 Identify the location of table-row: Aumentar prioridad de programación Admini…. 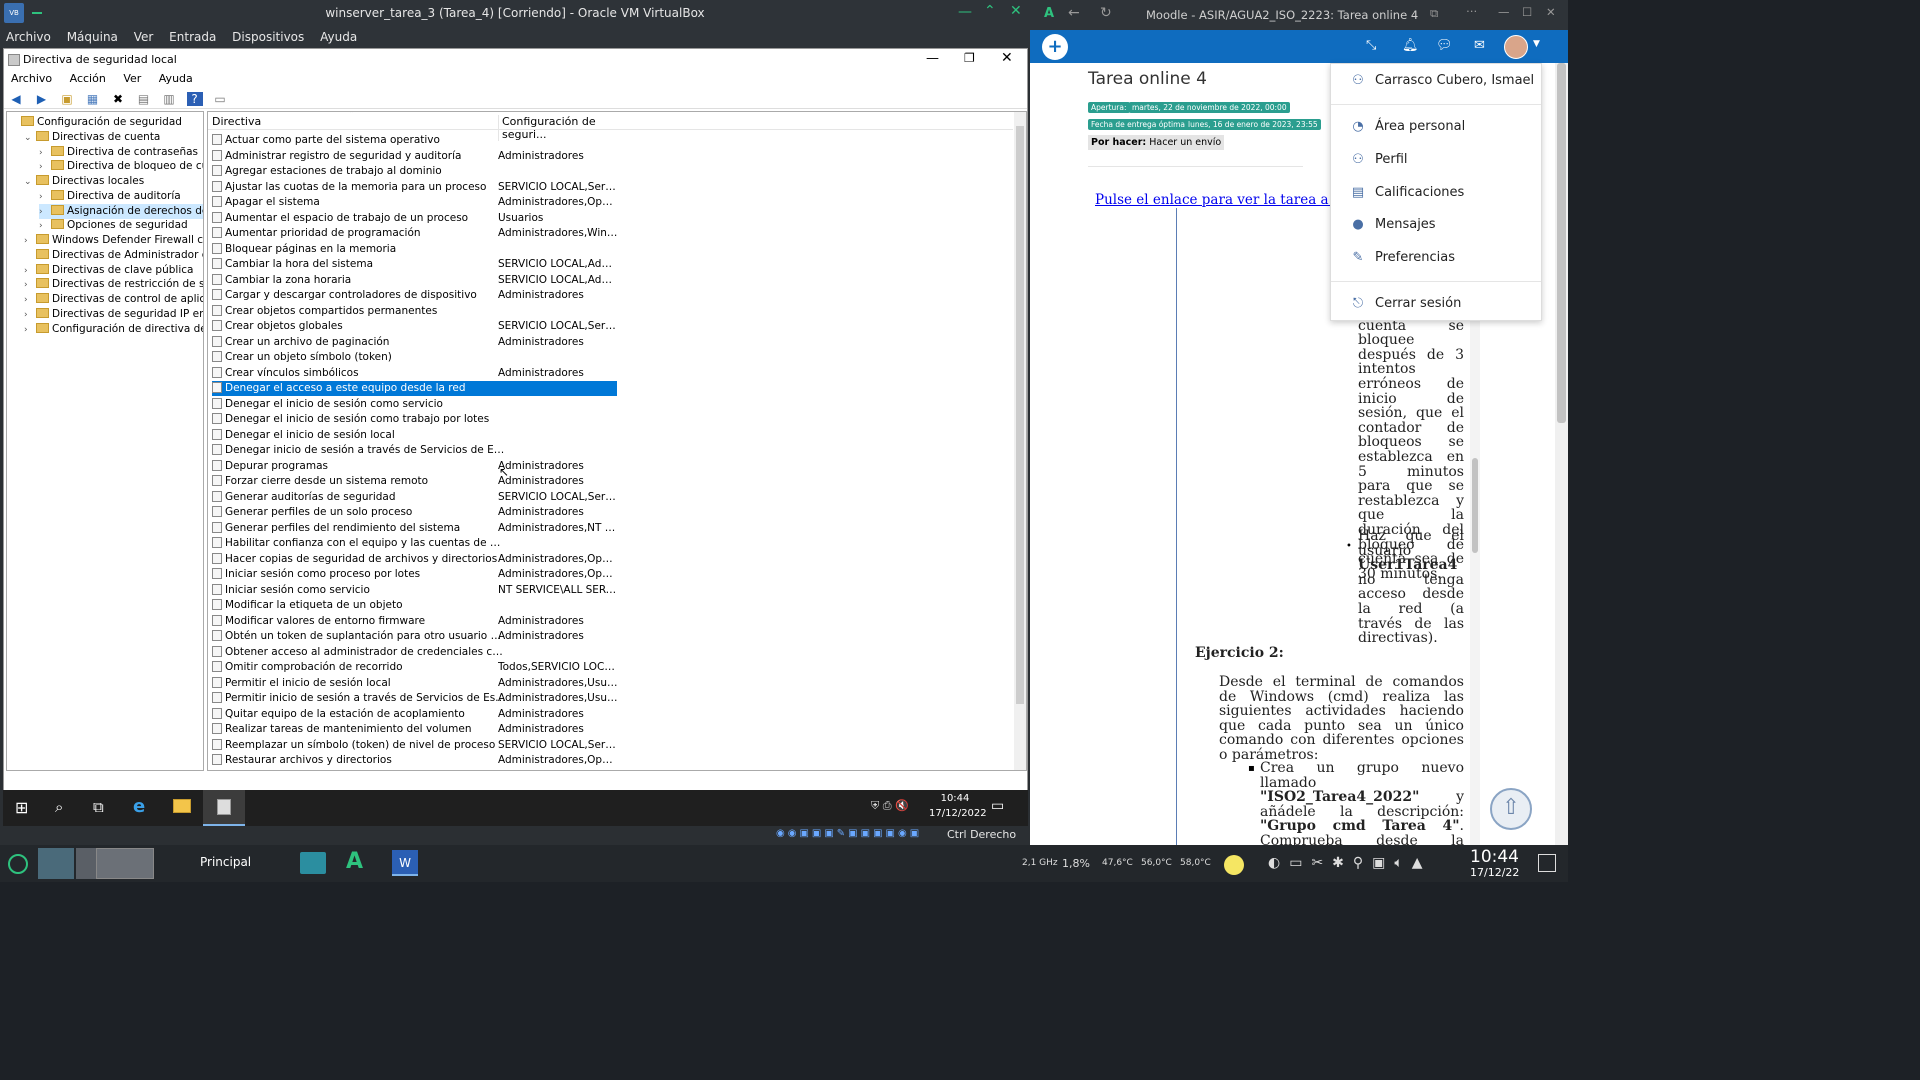
(415, 233).